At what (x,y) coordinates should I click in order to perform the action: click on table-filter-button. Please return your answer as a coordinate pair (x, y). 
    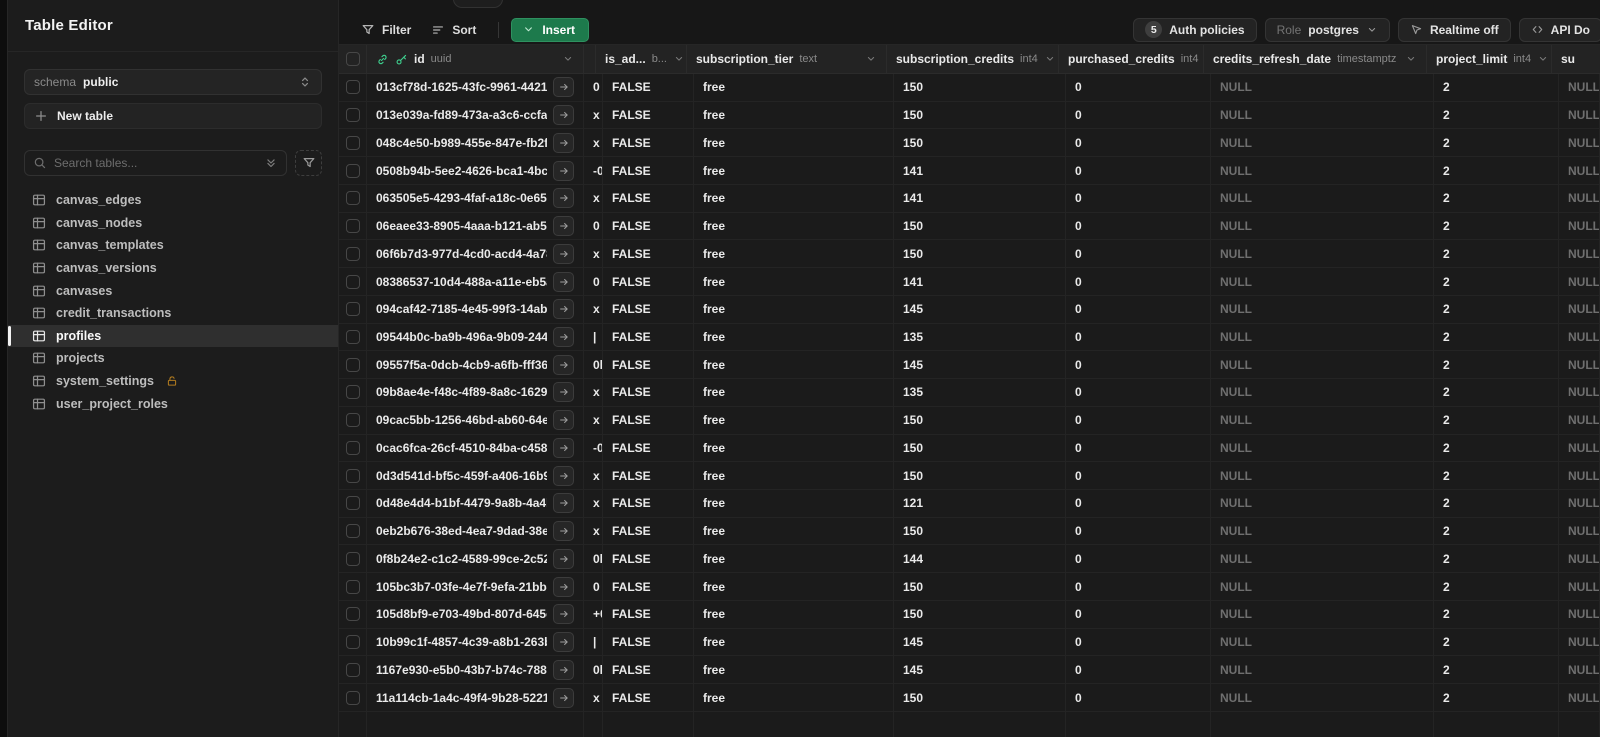
    Looking at the image, I should click on (308, 163).